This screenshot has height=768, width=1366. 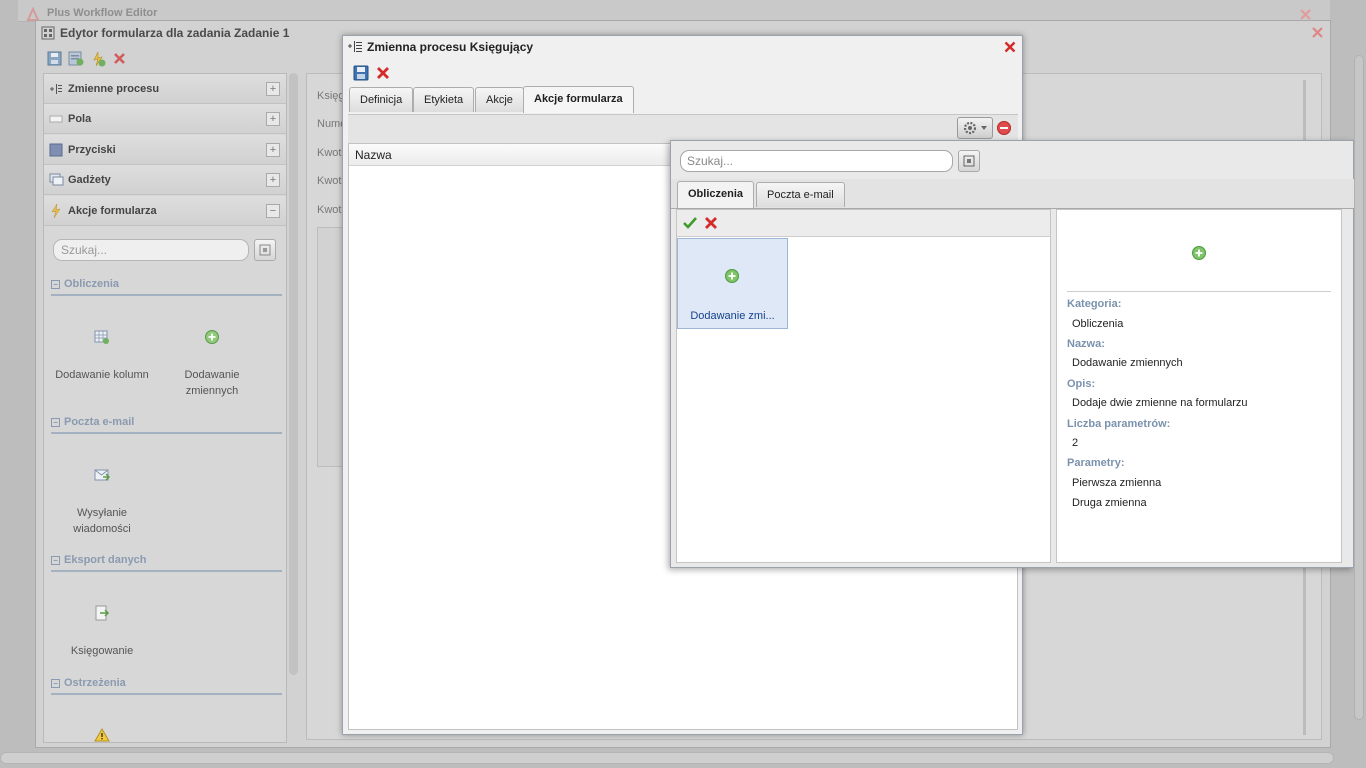 What do you see at coordinates (383, 73) in the screenshot?
I see `dialog-delete-icon` at bounding box center [383, 73].